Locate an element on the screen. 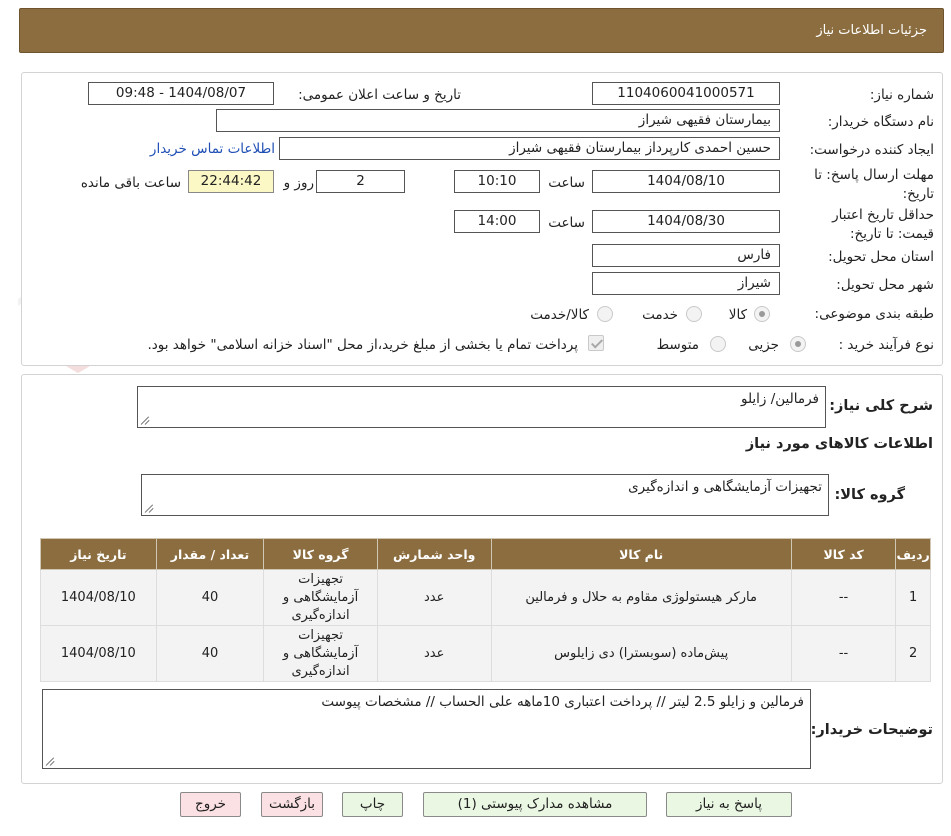  view-attachments-button: مشاهده مدارک پیوستی (1) is located at coordinates (535, 804).